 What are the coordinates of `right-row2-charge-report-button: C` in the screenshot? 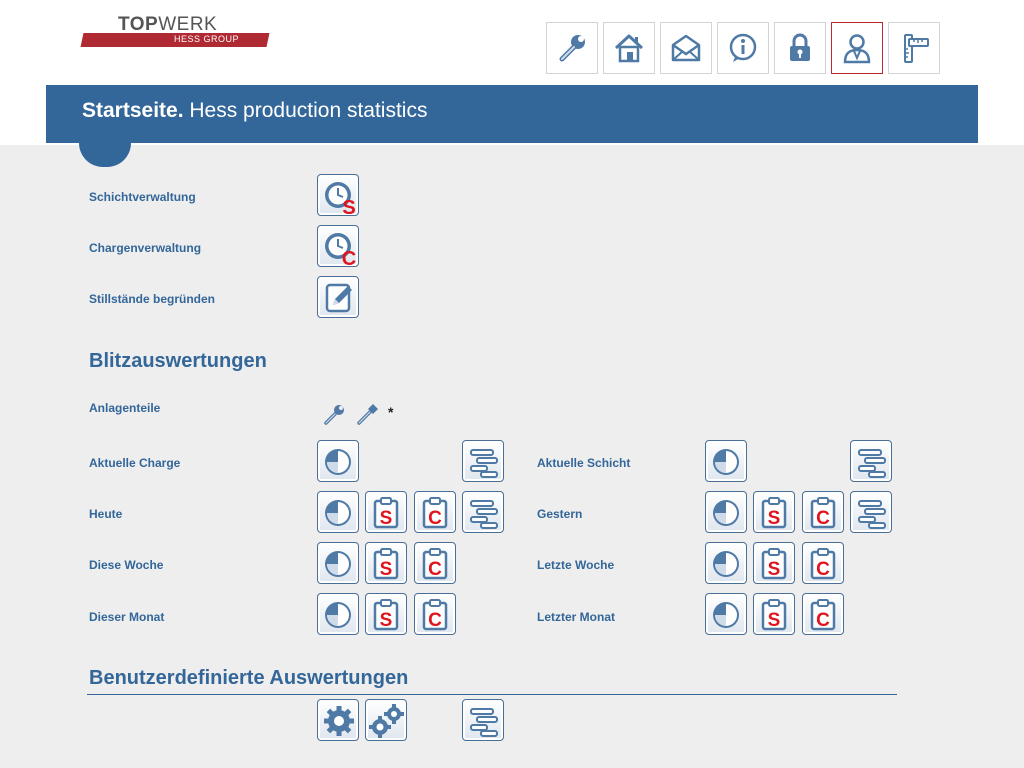 It's located at (823, 563).